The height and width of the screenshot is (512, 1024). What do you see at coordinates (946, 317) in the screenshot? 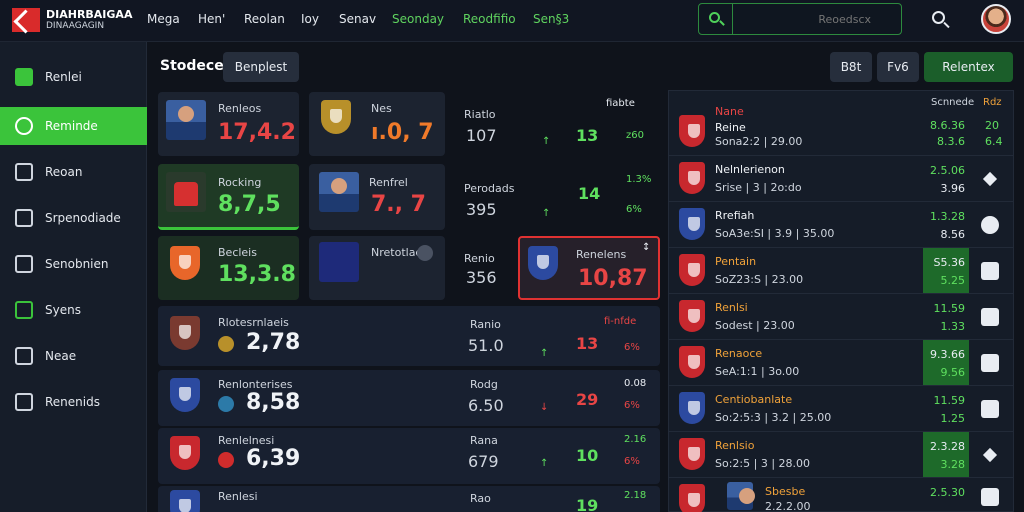
I see `odds-cell: 11.59 1.33` at bounding box center [946, 317].